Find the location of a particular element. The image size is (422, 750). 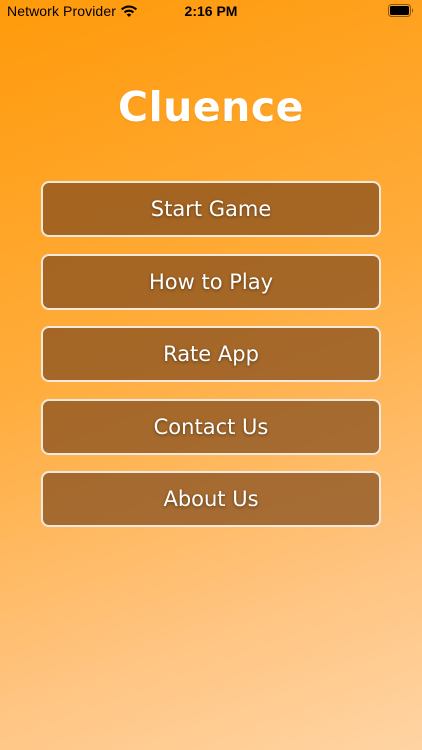

rate-app-button: Rate App is located at coordinates (211, 354).